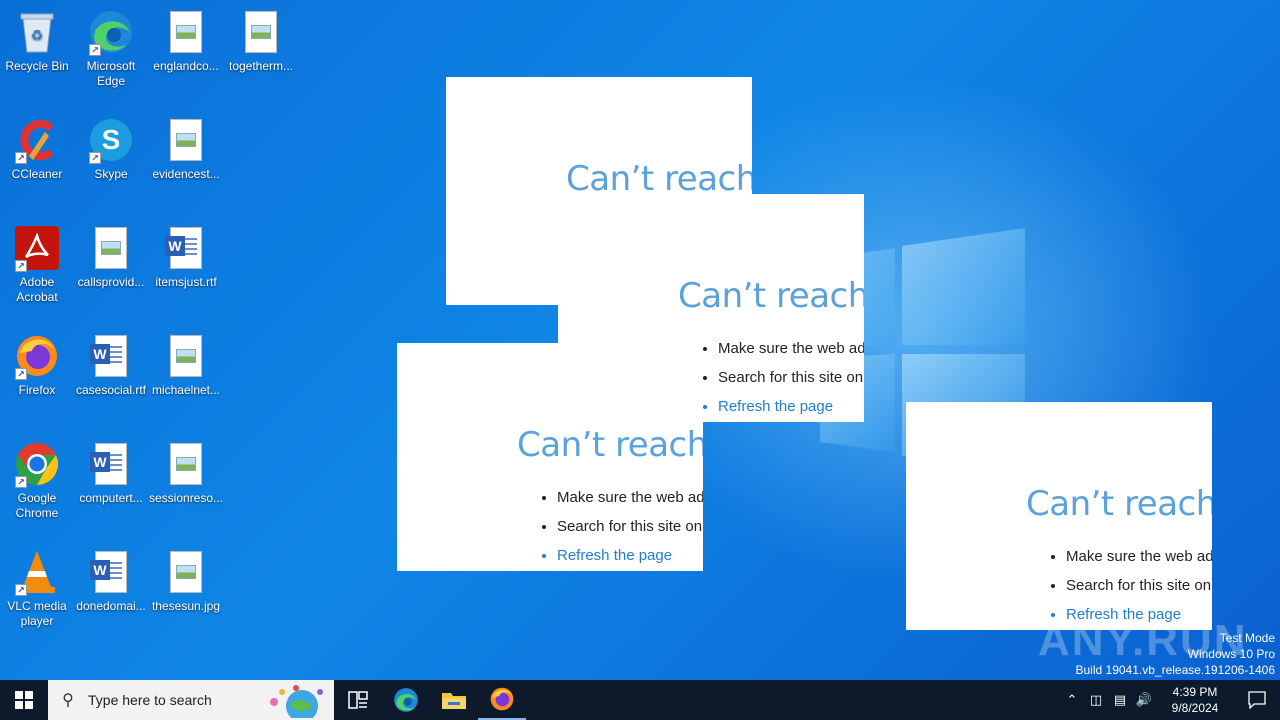 The height and width of the screenshot is (720, 1280). Describe the element at coordinates (502, 700) in the screenshot. I see `taskbar-firefox-button` at that location.